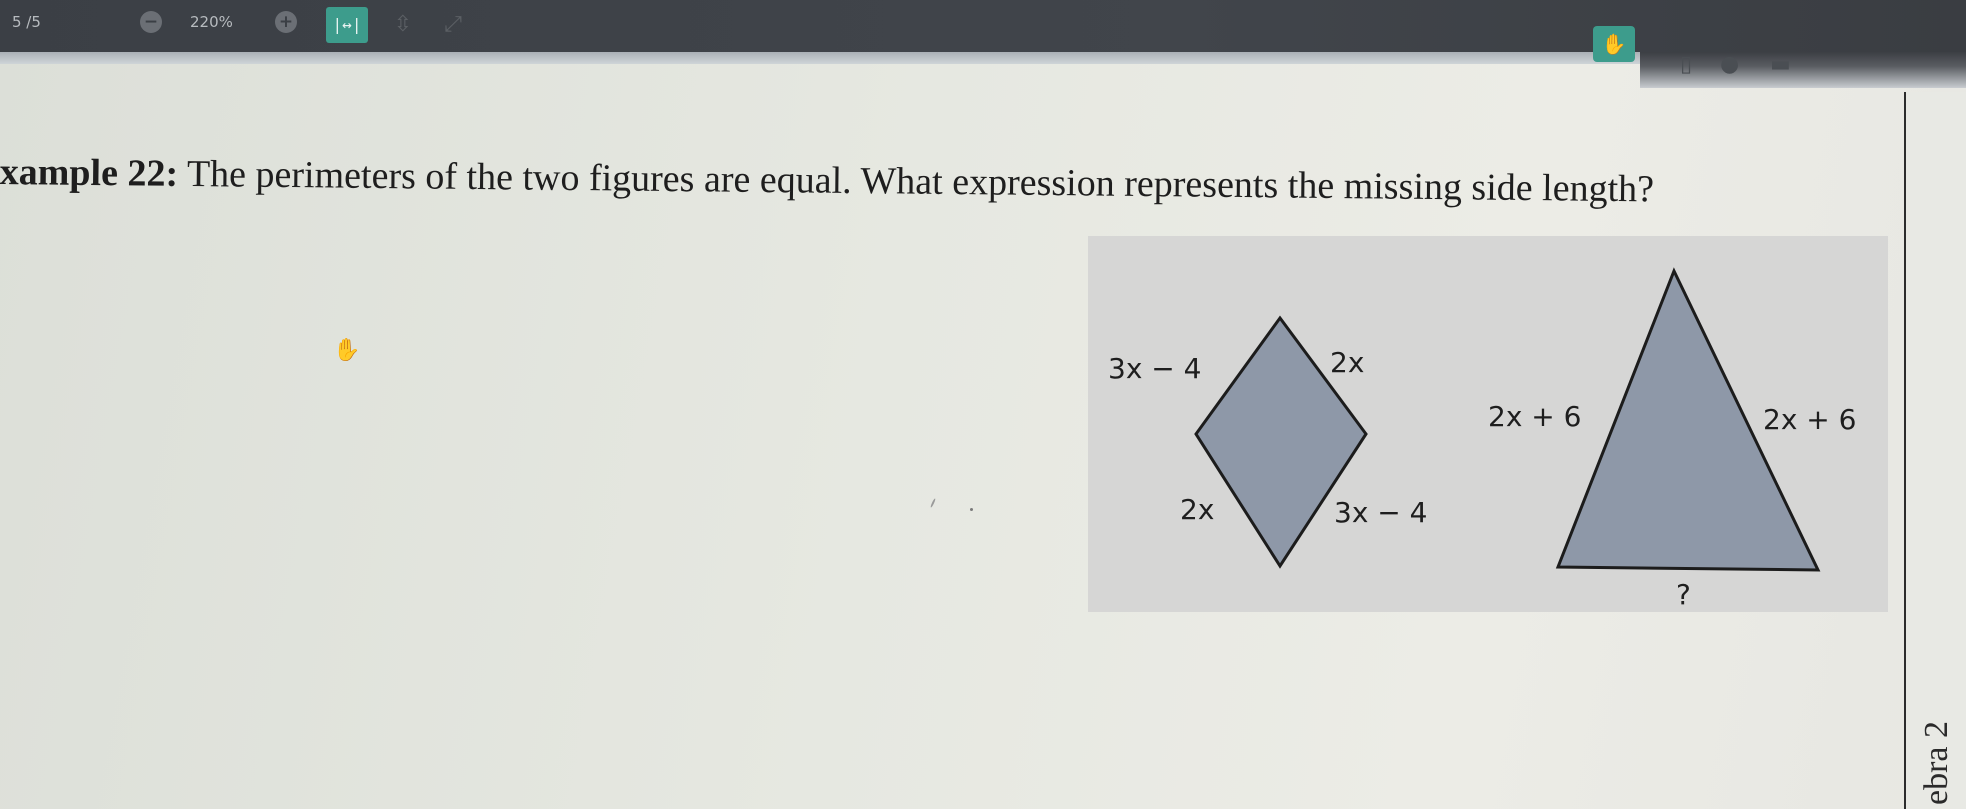  Describe the element at coordinates (1381, 512) in the screenshot. I see `rhombus-bottom-right-label: 3x − 4` at that location.